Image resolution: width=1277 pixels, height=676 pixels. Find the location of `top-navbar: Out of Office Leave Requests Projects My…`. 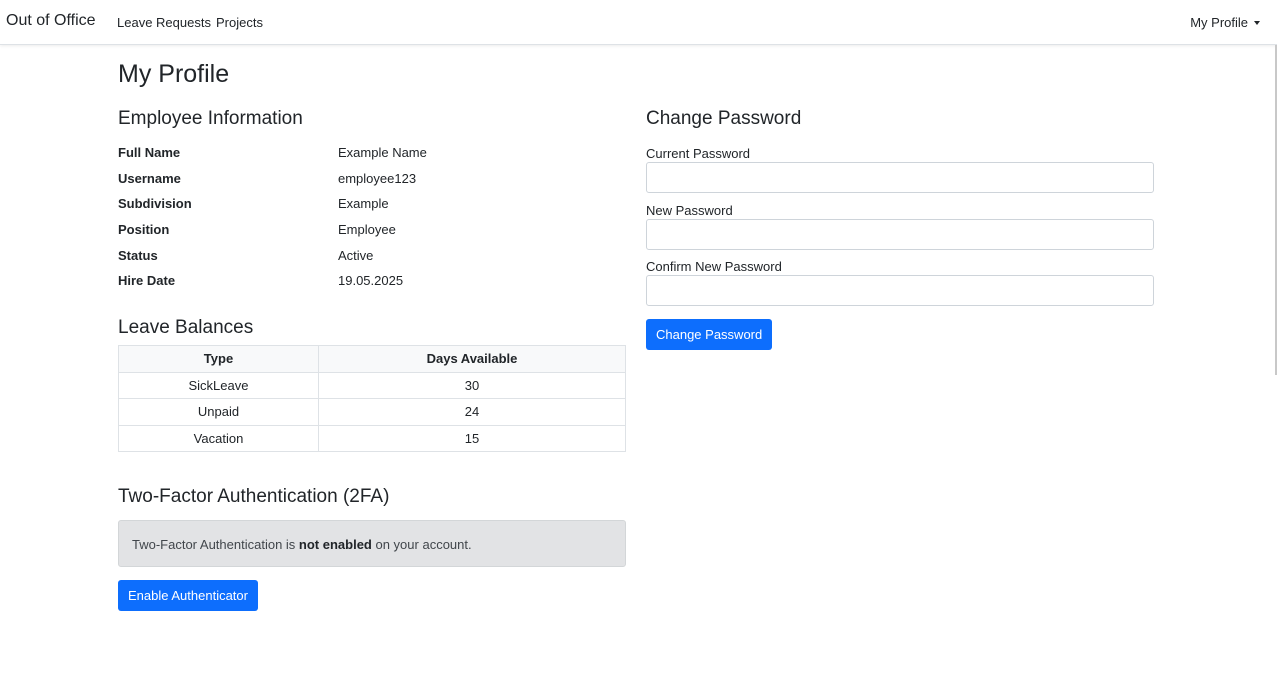

top-navbar: Out of Office Leave Requests Projects My… is located at coordinates (638, 22).